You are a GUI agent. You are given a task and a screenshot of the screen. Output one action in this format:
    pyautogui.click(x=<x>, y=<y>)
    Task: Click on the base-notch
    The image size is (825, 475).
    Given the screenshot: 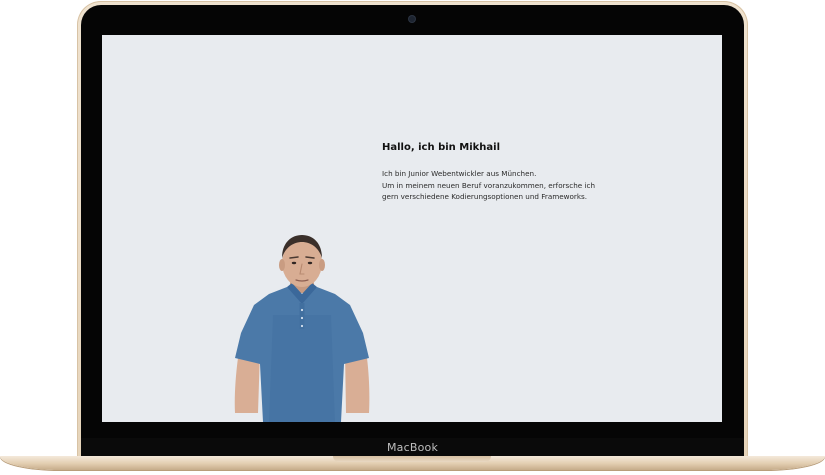 What is the action you would take?
    pyautogui.click(x=412, y=459)
    